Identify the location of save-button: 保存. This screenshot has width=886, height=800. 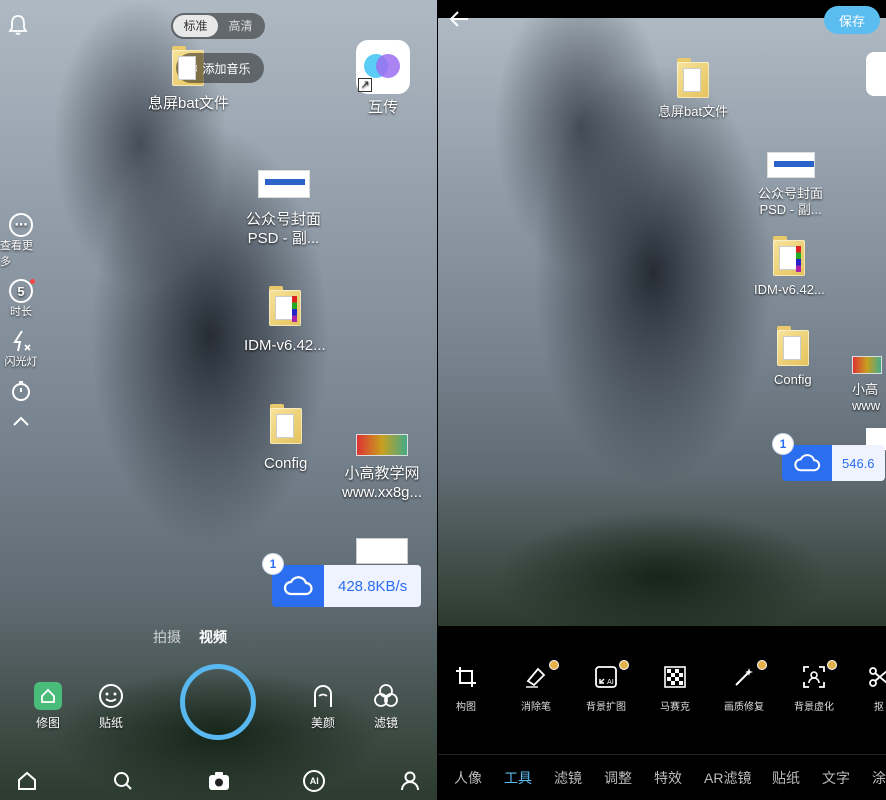
(852, 20).